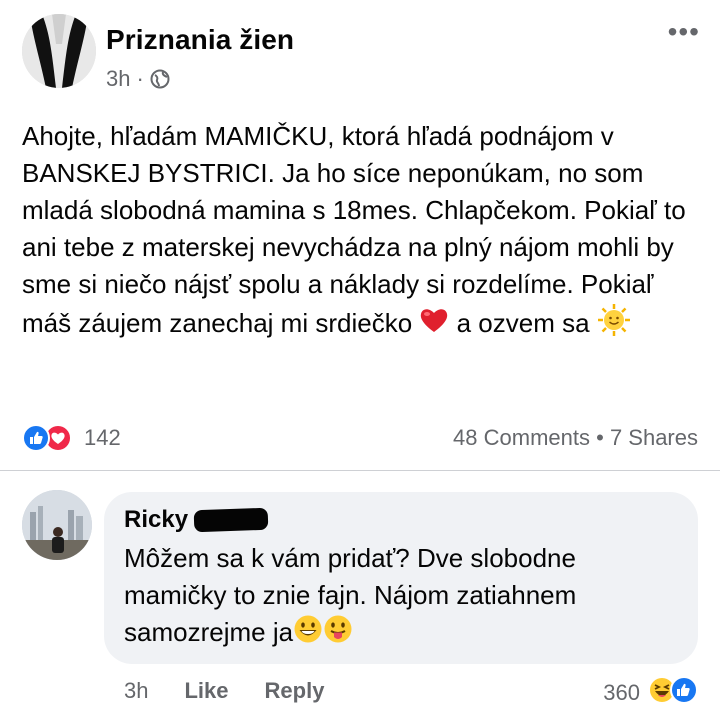  Describe the element at coordinates (523, 322) in the screenshot. I see `post-body-end: a ozvem sa` at that location.